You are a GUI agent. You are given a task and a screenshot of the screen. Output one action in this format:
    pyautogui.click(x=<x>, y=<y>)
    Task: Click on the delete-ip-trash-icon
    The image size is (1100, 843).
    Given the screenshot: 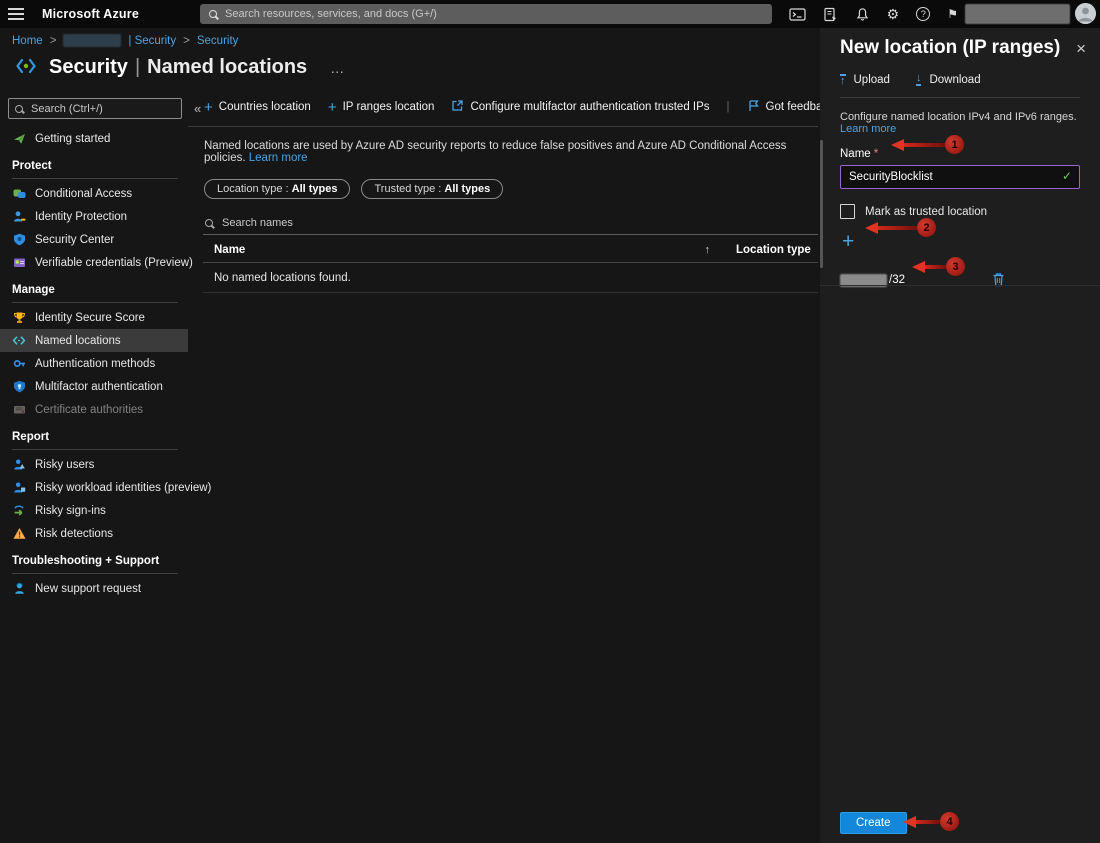 What is the action you would take?
    pyautogui.click(x=998, y=281)
    